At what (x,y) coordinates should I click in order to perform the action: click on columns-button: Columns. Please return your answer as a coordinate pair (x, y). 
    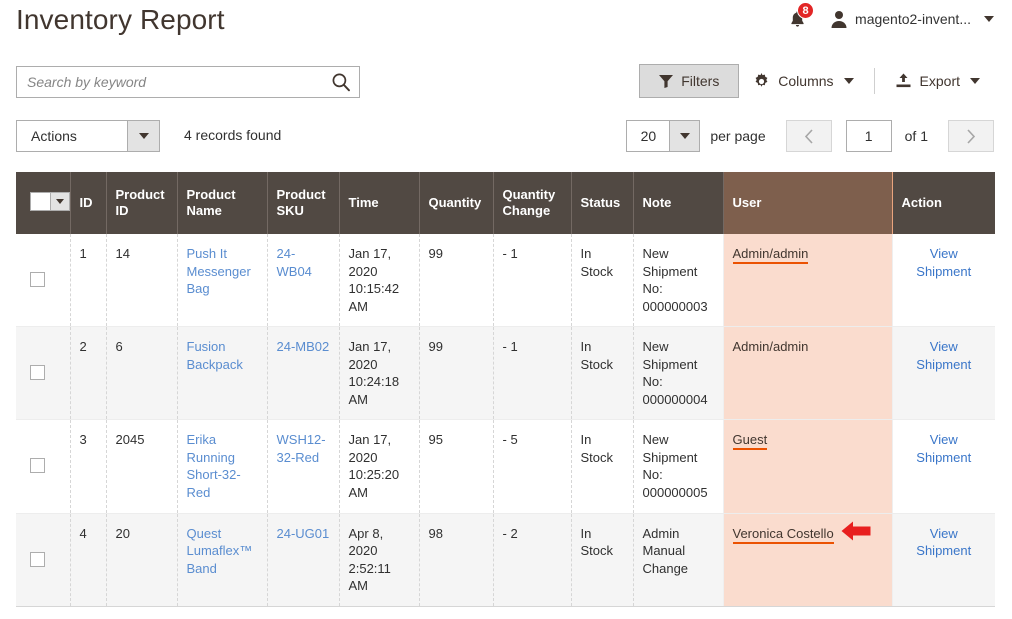
    Looking at the image, I should click on (803, 81).